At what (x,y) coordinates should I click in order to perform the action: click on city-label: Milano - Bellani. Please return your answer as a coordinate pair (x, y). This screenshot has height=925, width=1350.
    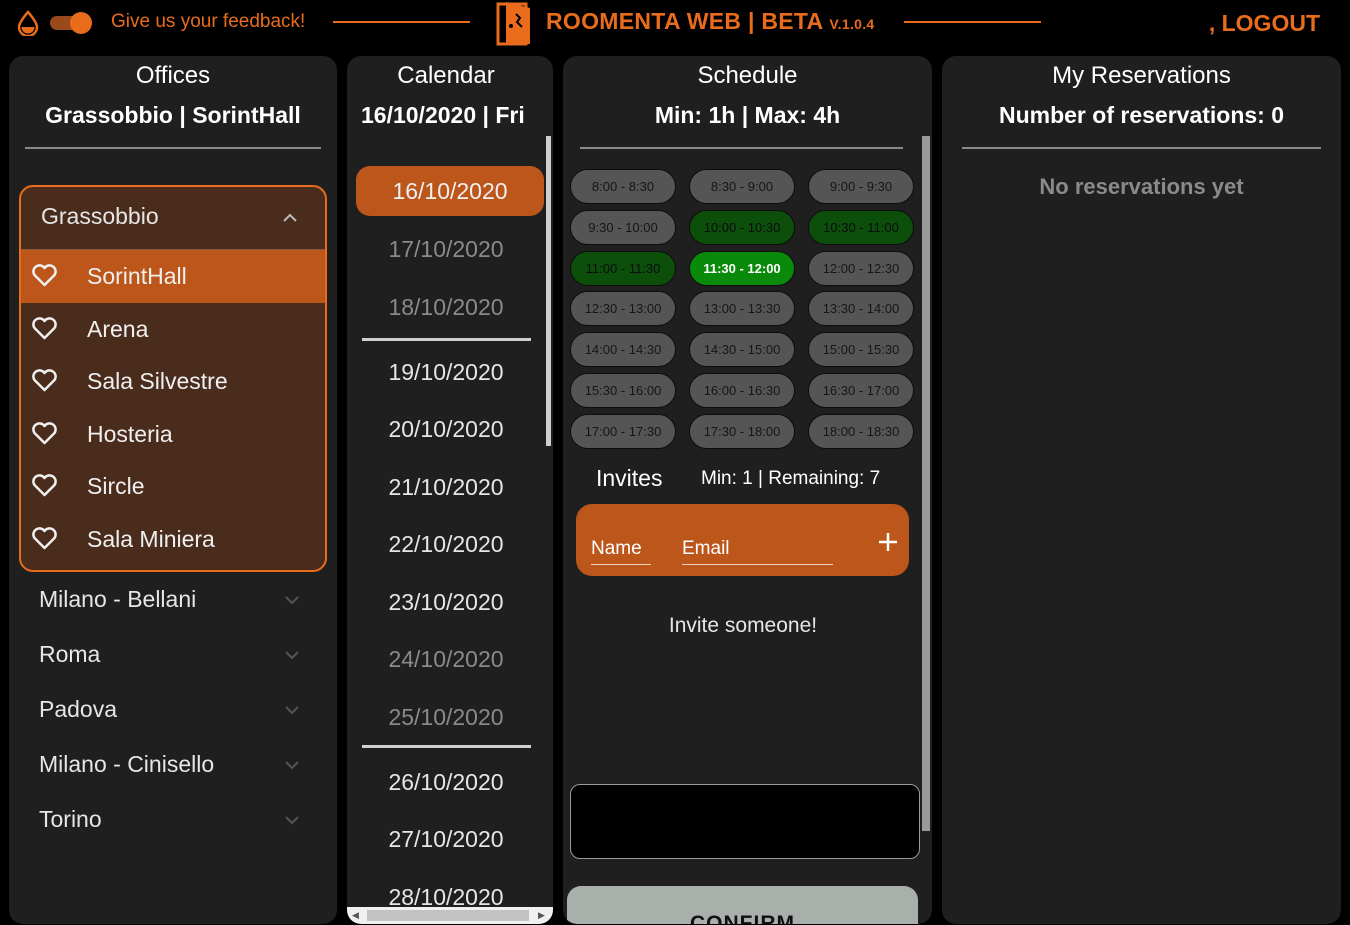
    Looking at the image, I should click on (118, 599).